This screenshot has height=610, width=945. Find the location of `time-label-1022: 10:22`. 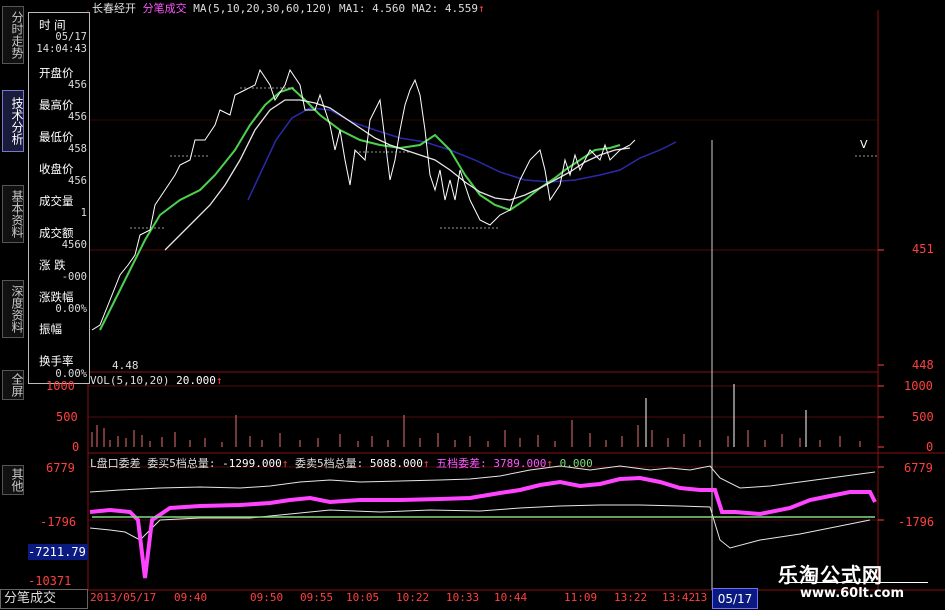

time-label-1022: 10:22 is located at coordinates (413, 597).